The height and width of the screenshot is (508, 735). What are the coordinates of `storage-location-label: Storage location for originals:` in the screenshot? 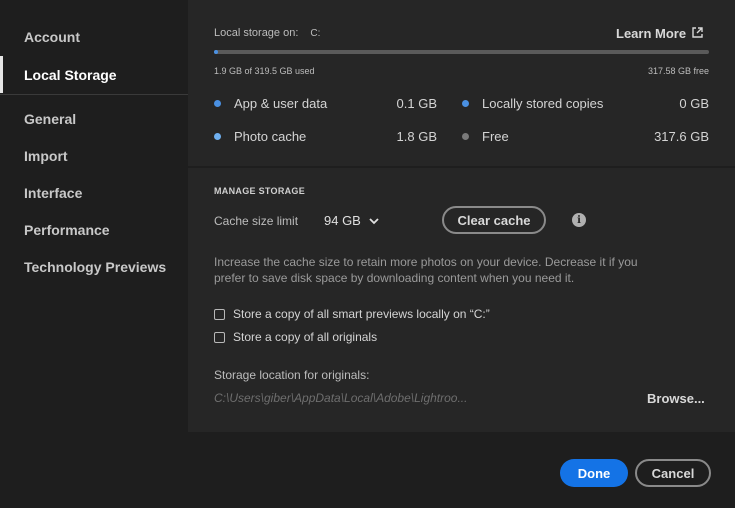 It's located at (292, 375).